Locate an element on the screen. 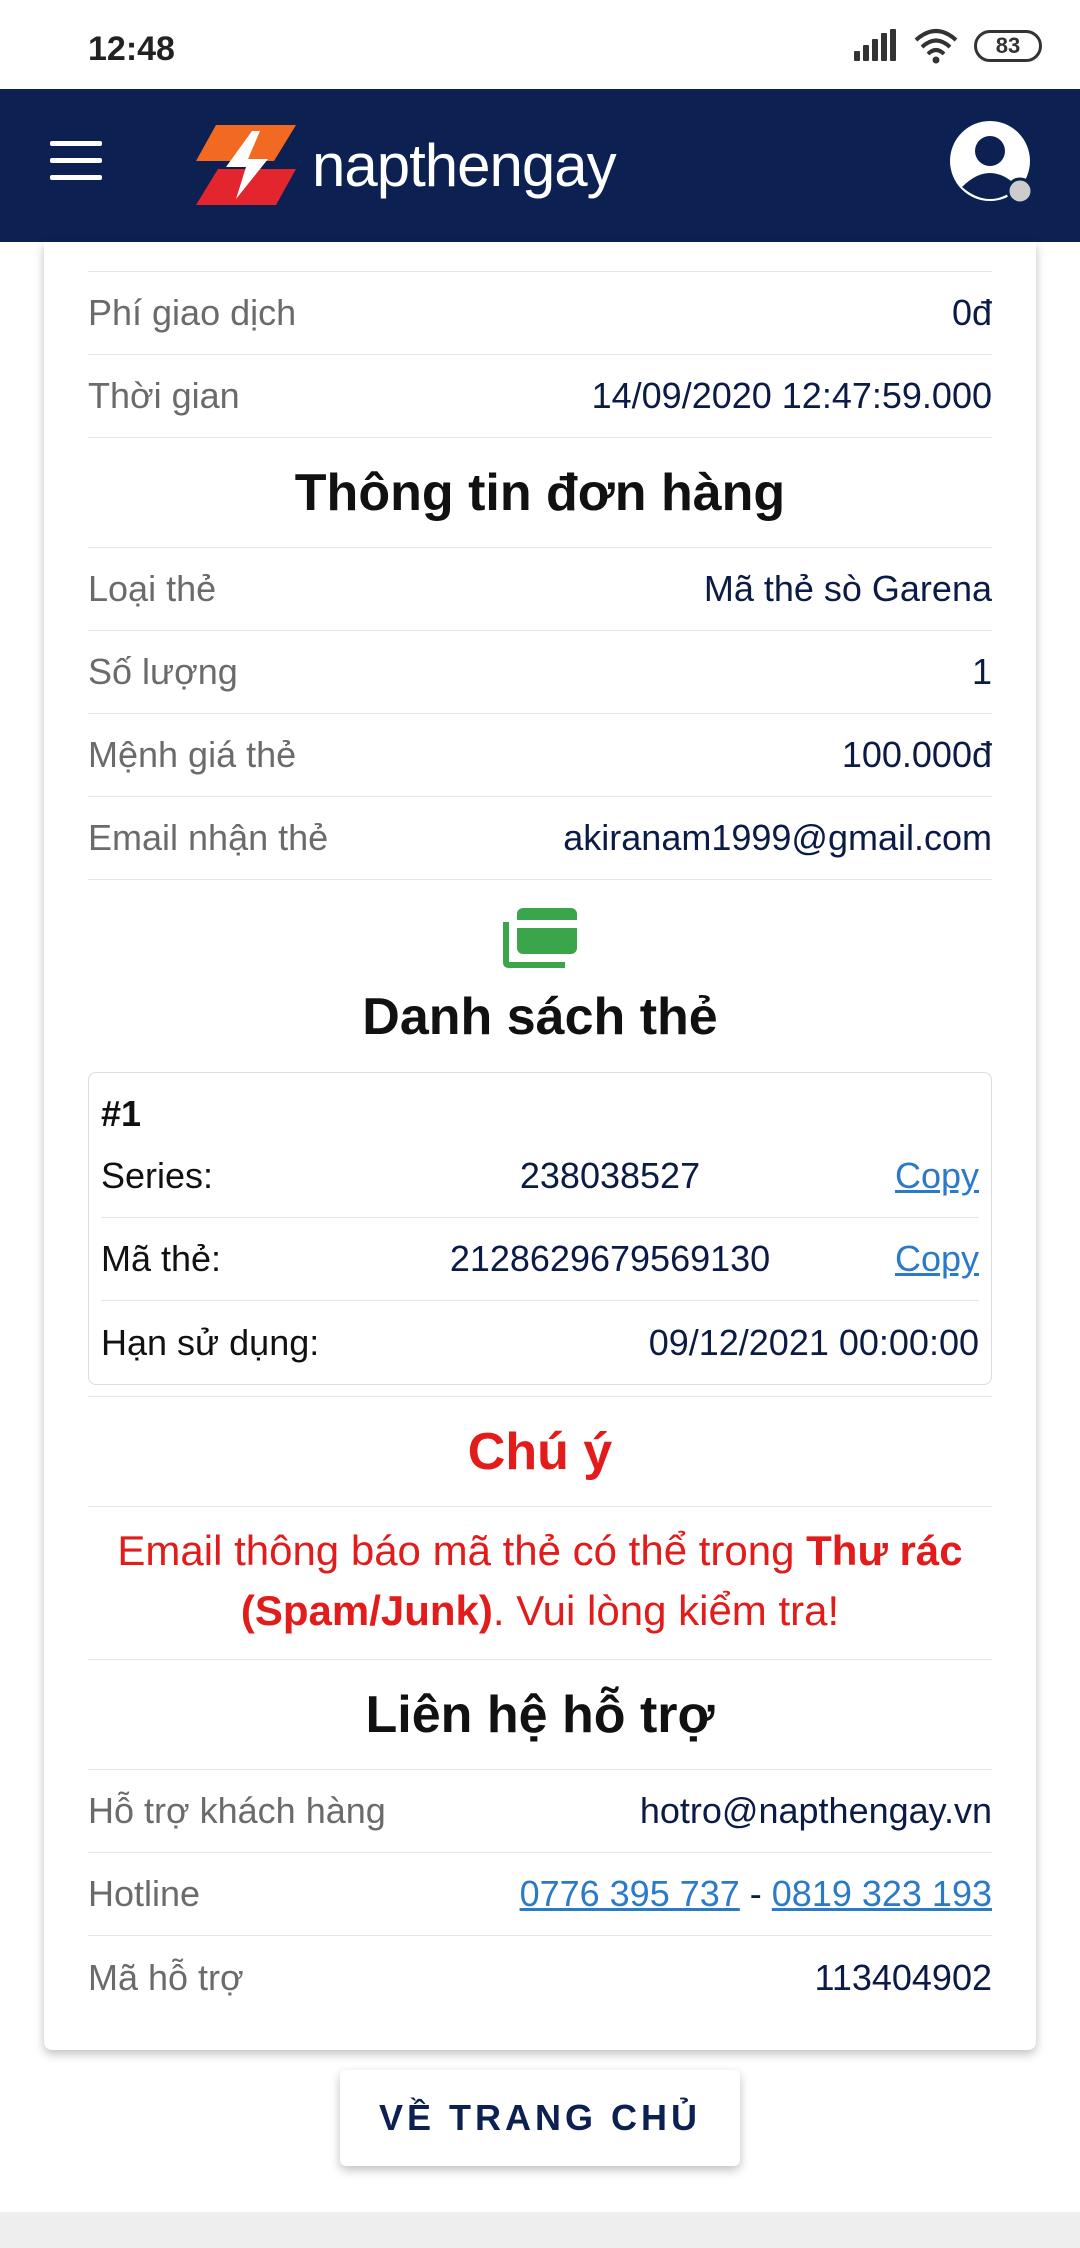 This screenshot has height=2248, width=1080. fee-row: Phí giao dịch 0đ is located at coordinates (540, 313).